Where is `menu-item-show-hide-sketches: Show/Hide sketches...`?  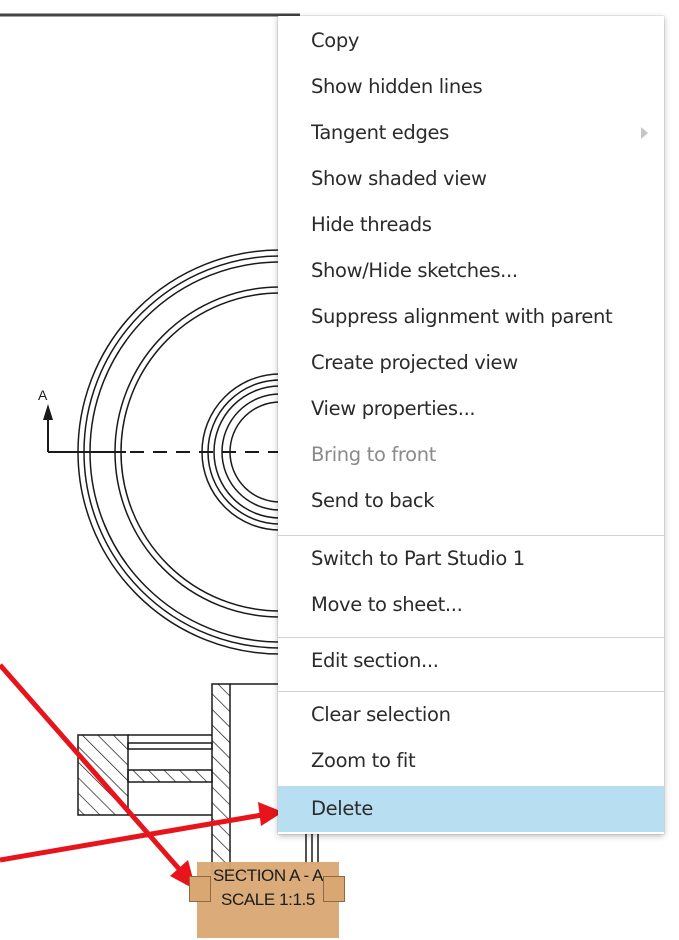
menu-item-show-hide-sketches: Show/Hide sketches... is located at coordinates (471, 271).